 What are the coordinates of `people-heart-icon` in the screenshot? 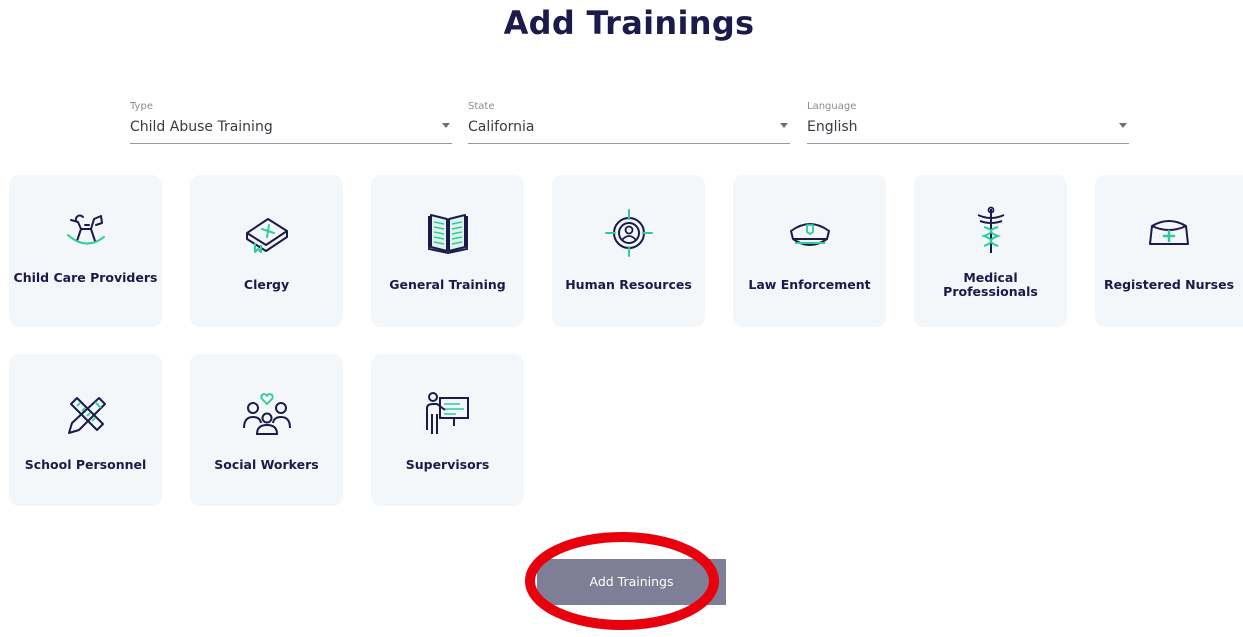 It's located at (266, 414).